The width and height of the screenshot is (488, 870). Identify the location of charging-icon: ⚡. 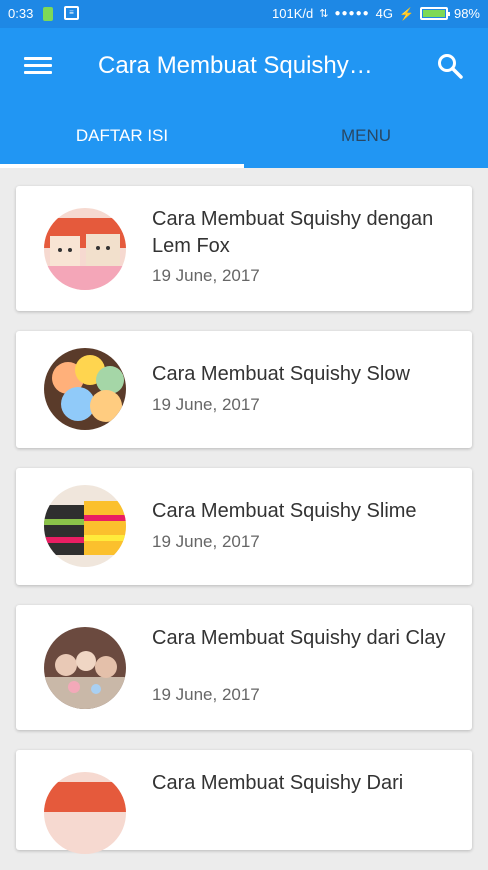
(406, 13).